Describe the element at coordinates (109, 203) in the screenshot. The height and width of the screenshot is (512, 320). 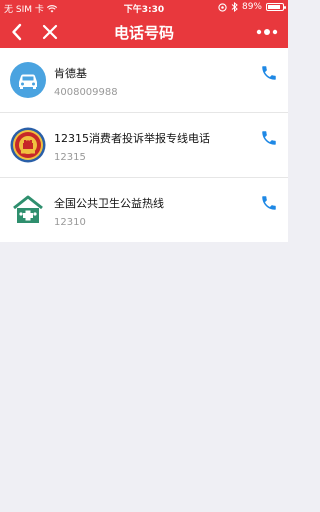
I see `contact-name: 全国公共卫生公益热线` at that location.